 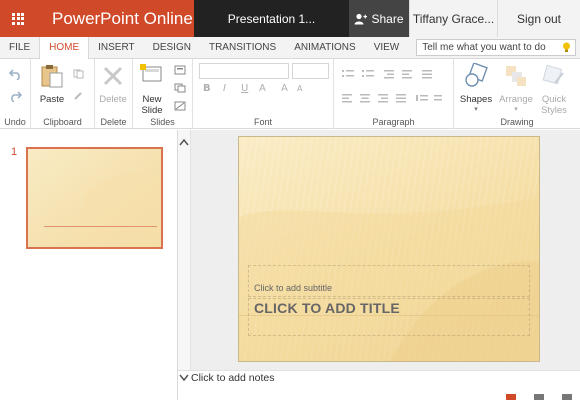 I want to click on shrink-font-button: A, so click(x=299, y=88).